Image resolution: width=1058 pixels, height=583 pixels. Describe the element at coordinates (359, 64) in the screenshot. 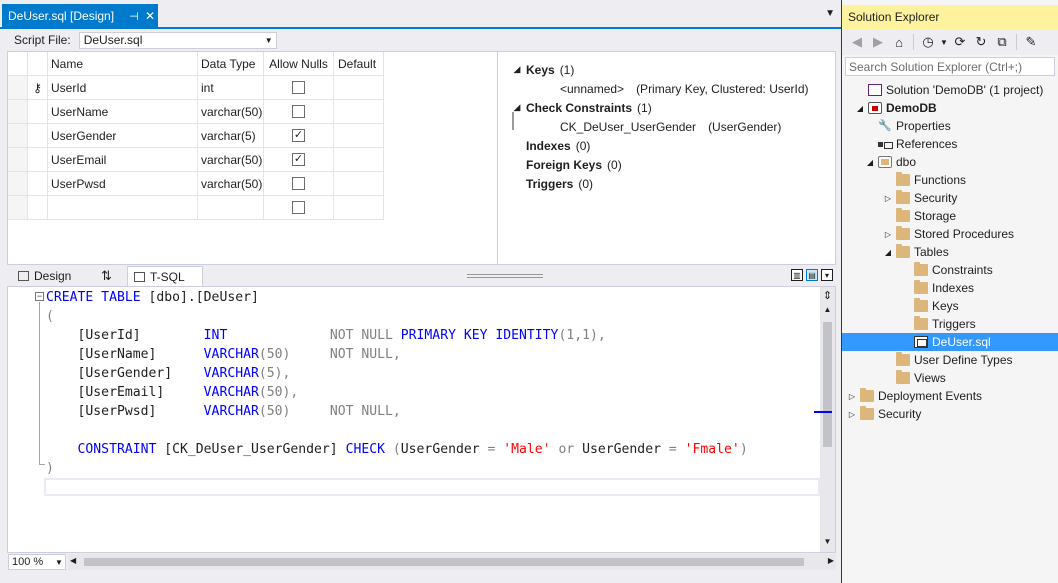

I see `column-header-default: Default` at that location.